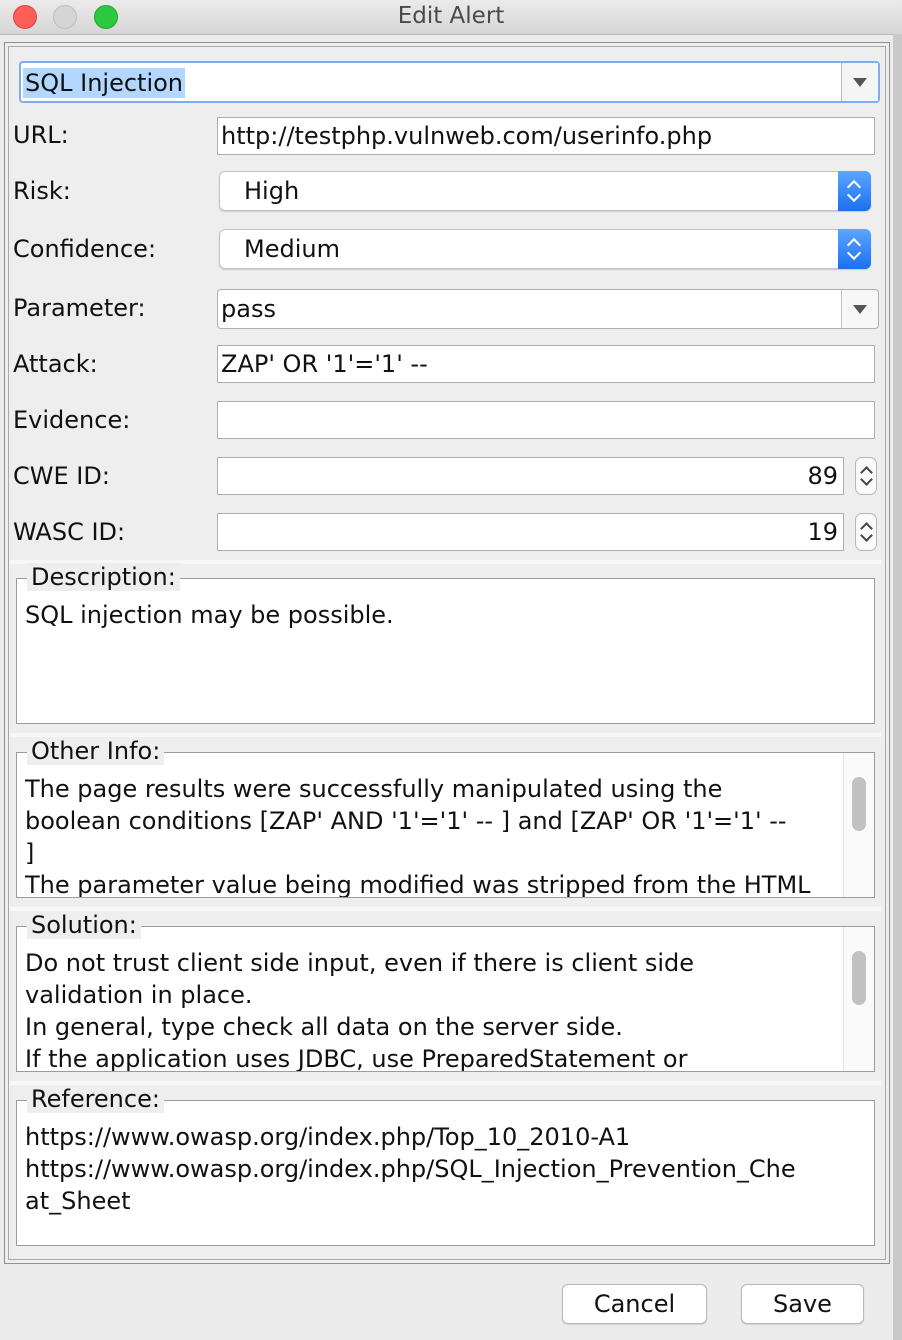 The height and width of the screenshot is (1340, 902). I want to click on title-bar: Edit Alert, so click(451, 17).